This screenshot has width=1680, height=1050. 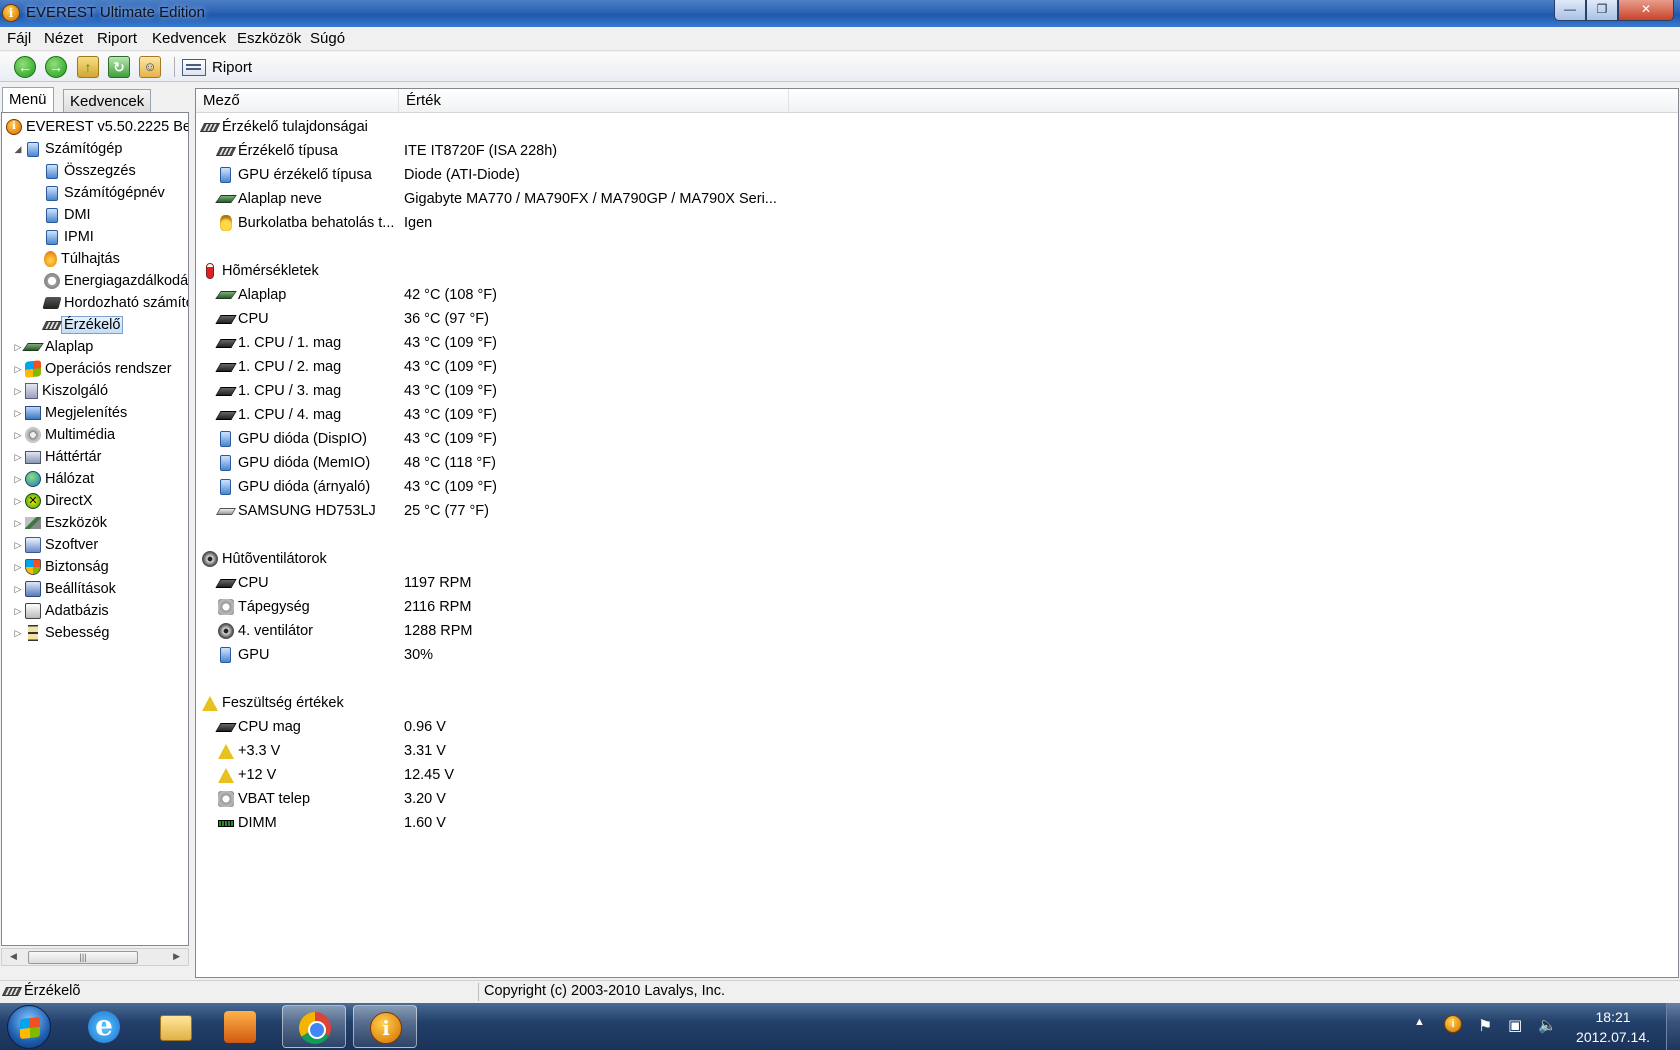 What do you see at coordinates (217, 67) in the screenshot?
I see `report-button: Riport` at bounding box center [217, 67].